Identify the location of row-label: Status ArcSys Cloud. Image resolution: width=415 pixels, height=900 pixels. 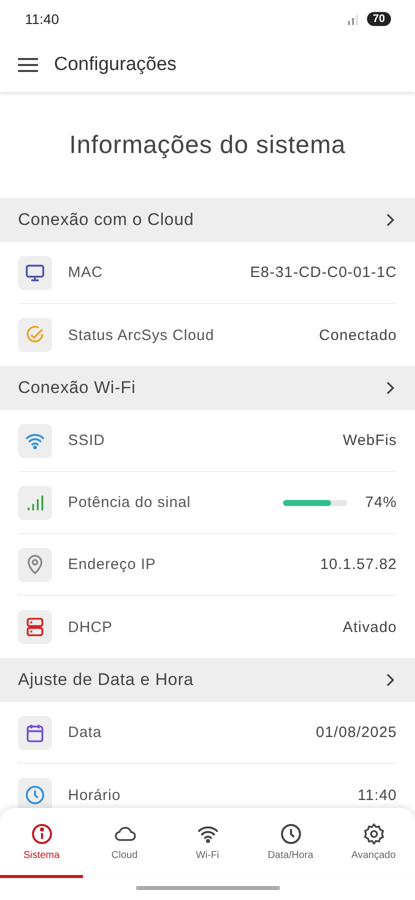
(142, 335).